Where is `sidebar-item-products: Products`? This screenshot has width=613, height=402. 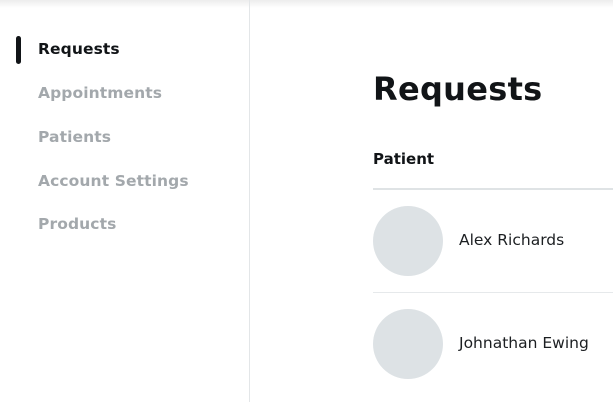 sidebar-item-products: Products is located at coordinates (77, 224).